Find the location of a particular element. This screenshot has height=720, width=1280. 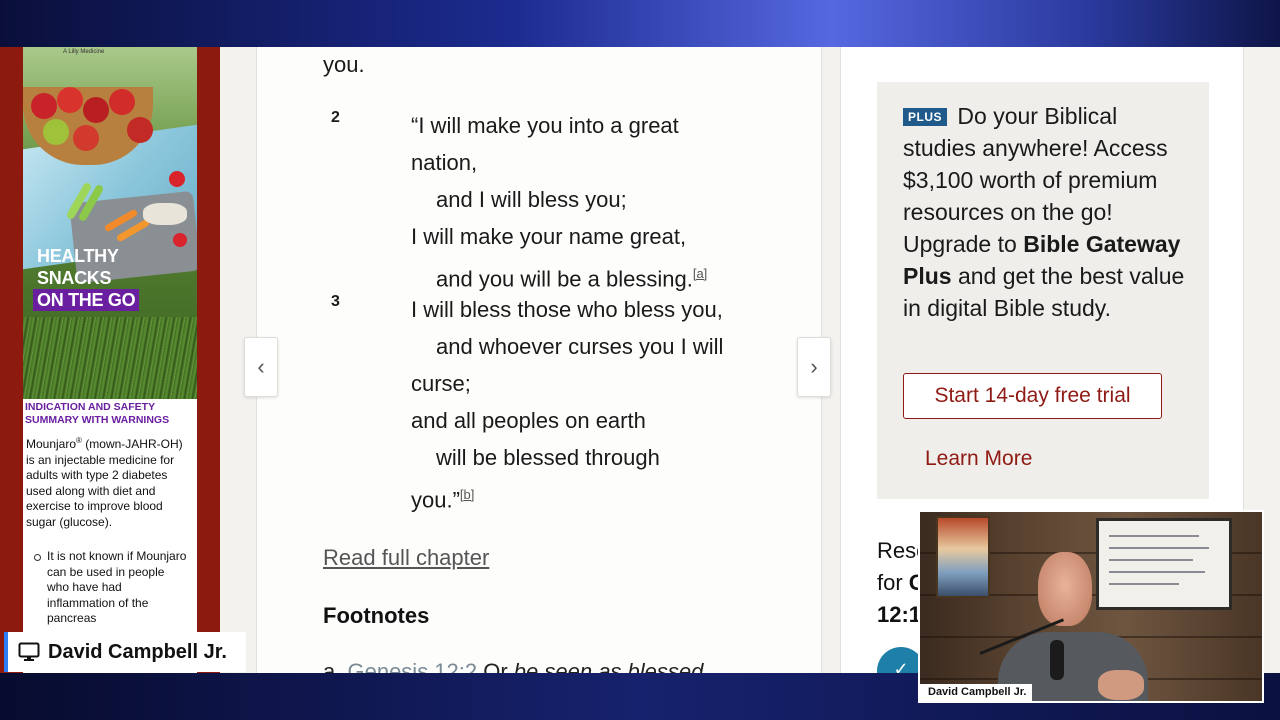

ad-brand-text: A Lilly Medicine is located at coordinates (84, 52).